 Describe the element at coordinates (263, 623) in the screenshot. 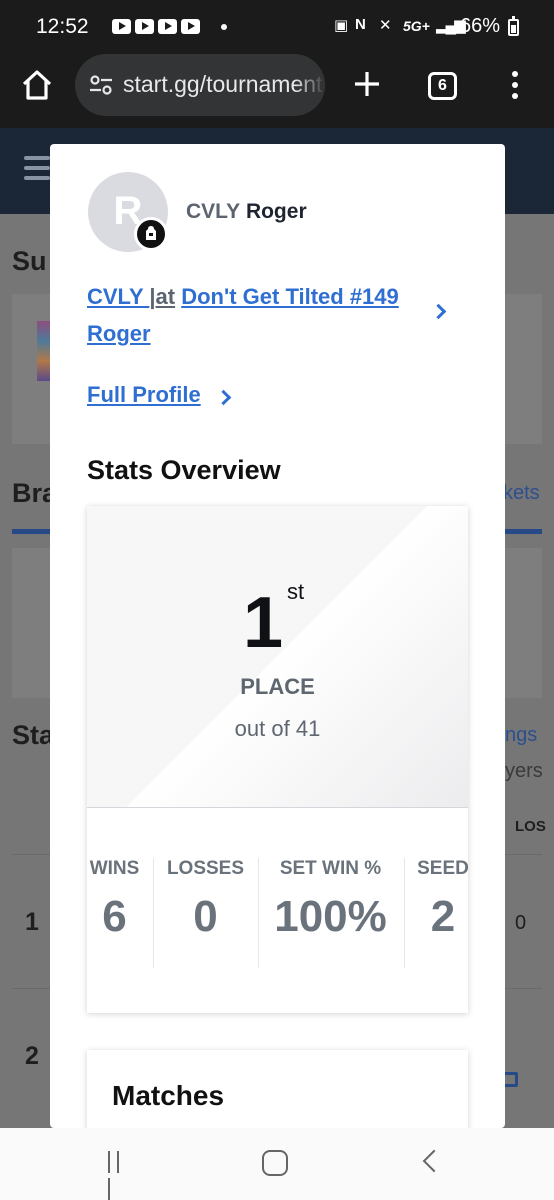

I see `placement-number: 1` at that location.